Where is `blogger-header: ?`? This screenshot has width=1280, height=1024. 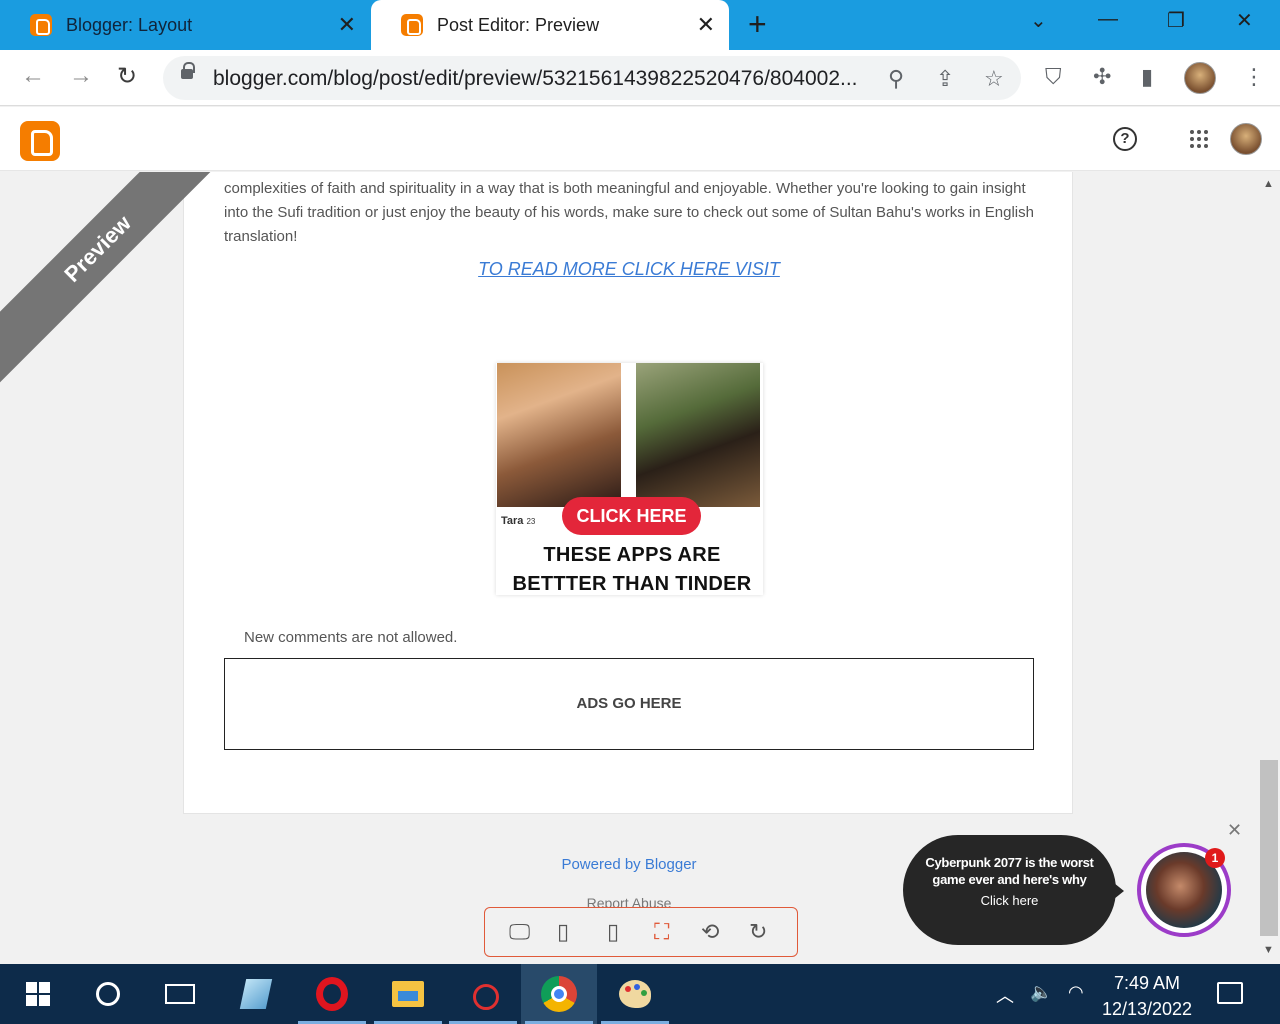 blogger-header: ? is located at coordinates (640, 139).